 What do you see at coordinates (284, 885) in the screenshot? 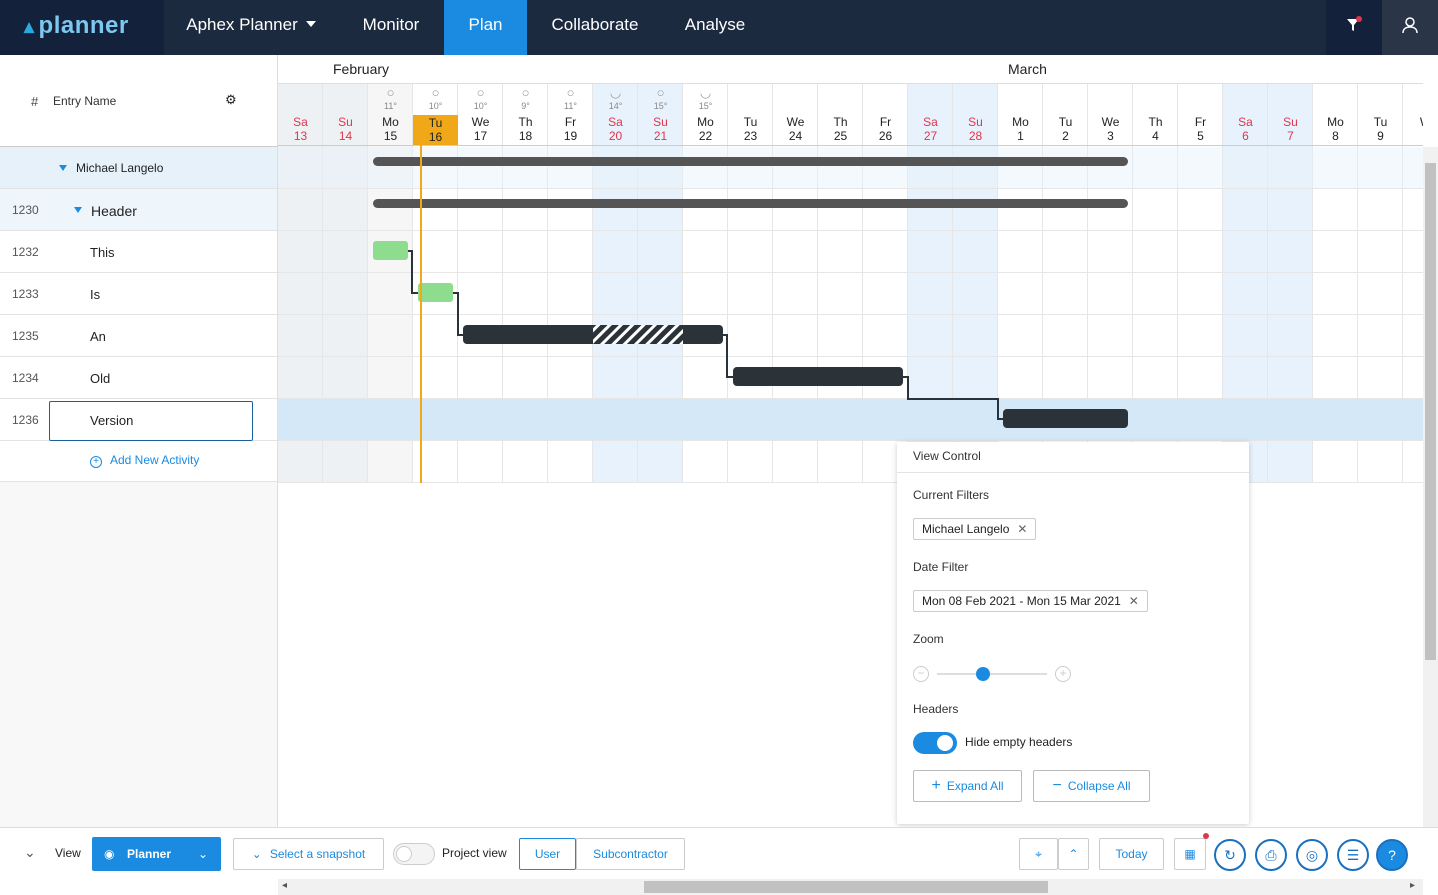
I see `scroll-left-icon: ◂` at bounding box center [284, 885].